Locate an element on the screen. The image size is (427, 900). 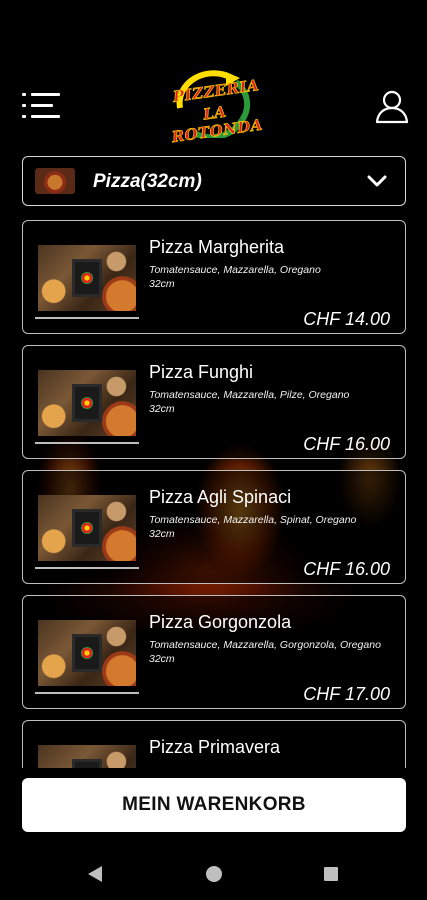
pizzeria-logo: PIZZERIA LA ROTONDA is located at coordinates (216, 107).